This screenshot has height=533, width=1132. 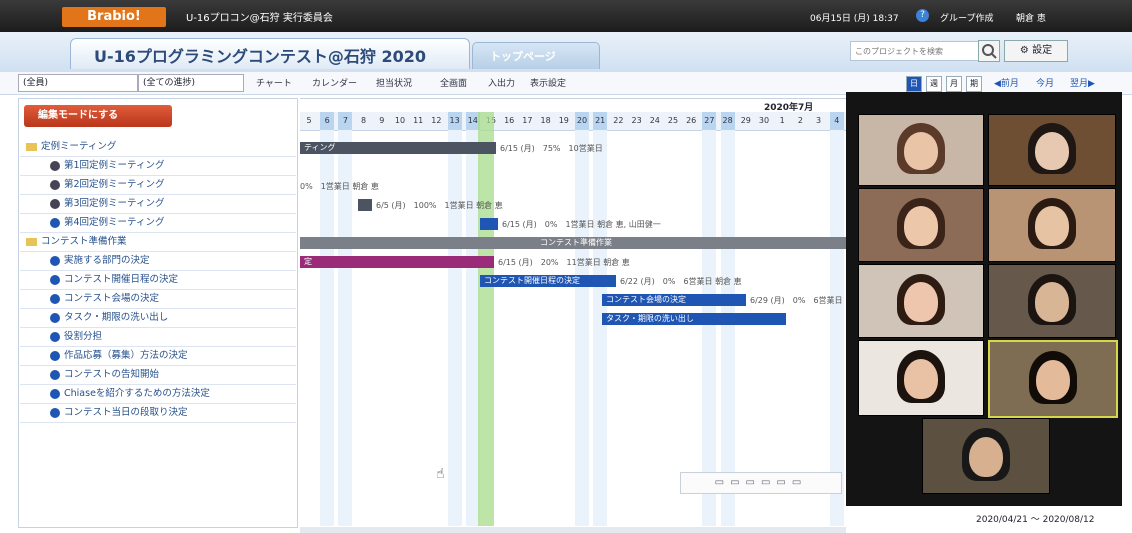 I want to click on gantt-day: 11, so click(x=418, y=120).